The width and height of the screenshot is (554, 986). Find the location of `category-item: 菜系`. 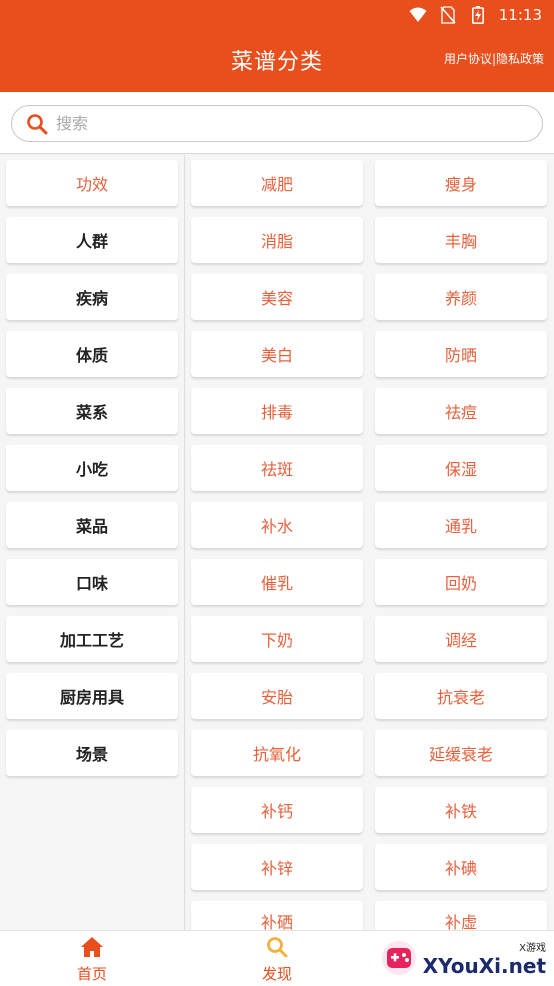

category-item: 菜系 is located at coordinates (92, 411).